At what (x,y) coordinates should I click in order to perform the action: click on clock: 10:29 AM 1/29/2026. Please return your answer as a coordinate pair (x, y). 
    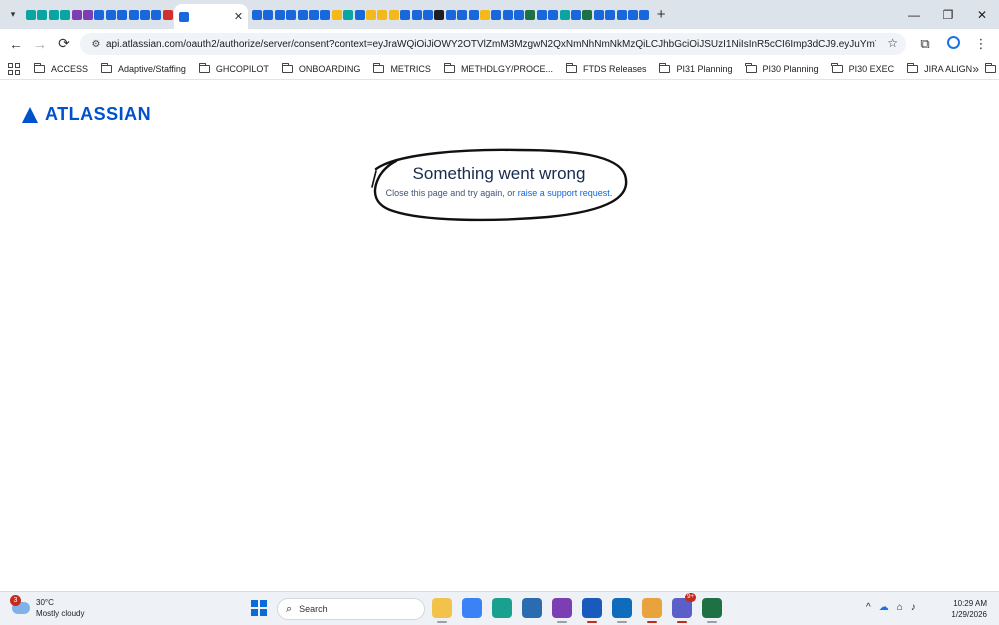
    Looking at the image, I should click on (969, 609).